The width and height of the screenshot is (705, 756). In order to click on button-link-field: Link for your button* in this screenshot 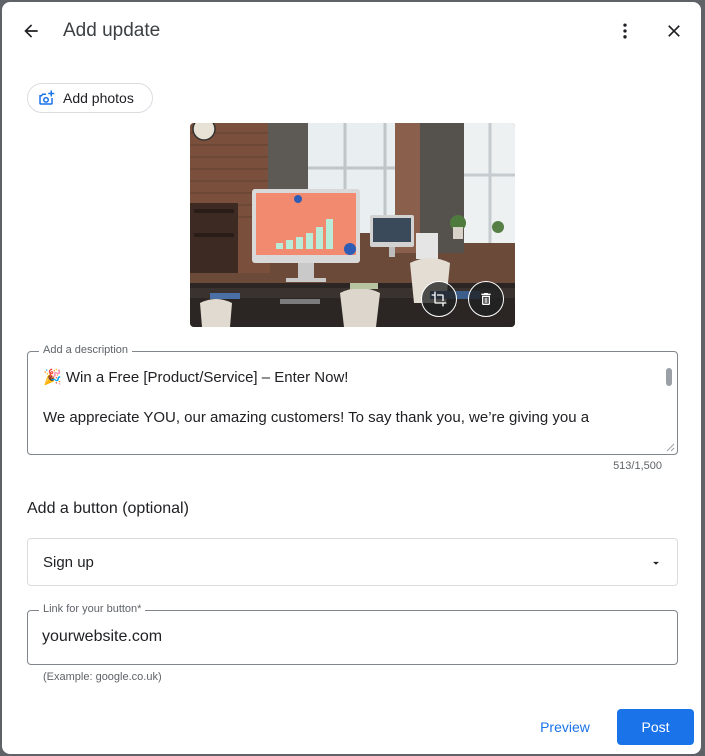, I will do `click(352, 634)`.